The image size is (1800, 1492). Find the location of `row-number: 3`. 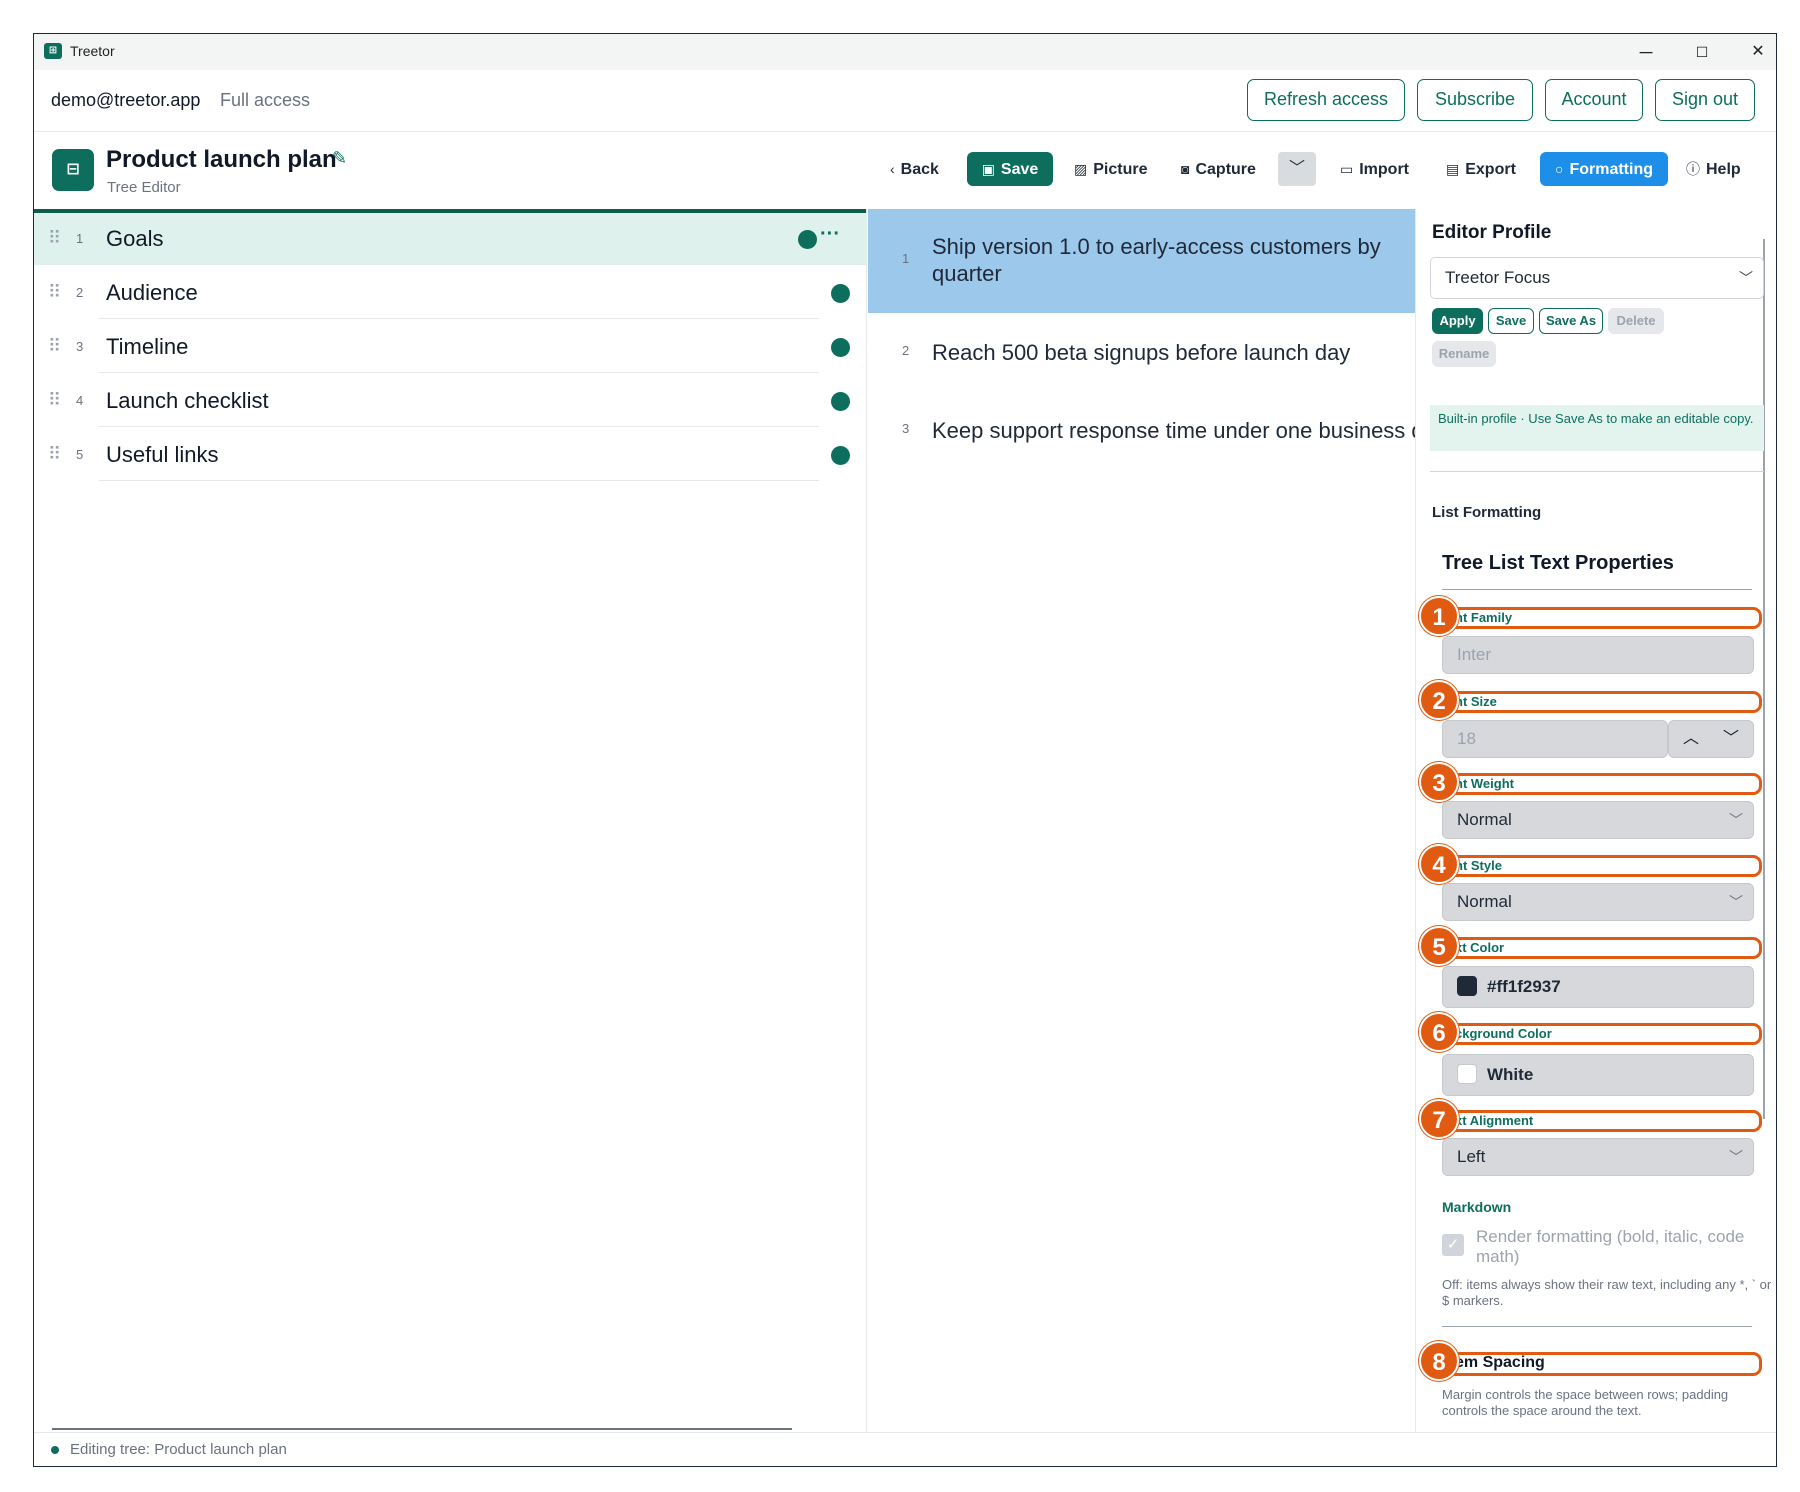

row-number: 3 is located at coordinates (80, 346).